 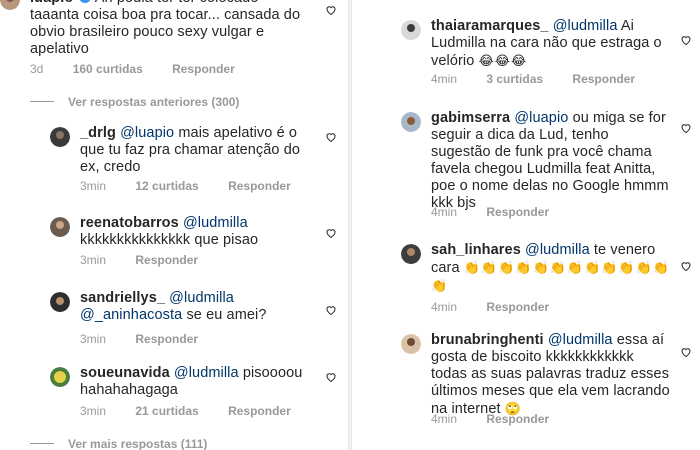 I want to click on comment-meta: 3min 12 curtidas Responder, so click(x=198, y=186).